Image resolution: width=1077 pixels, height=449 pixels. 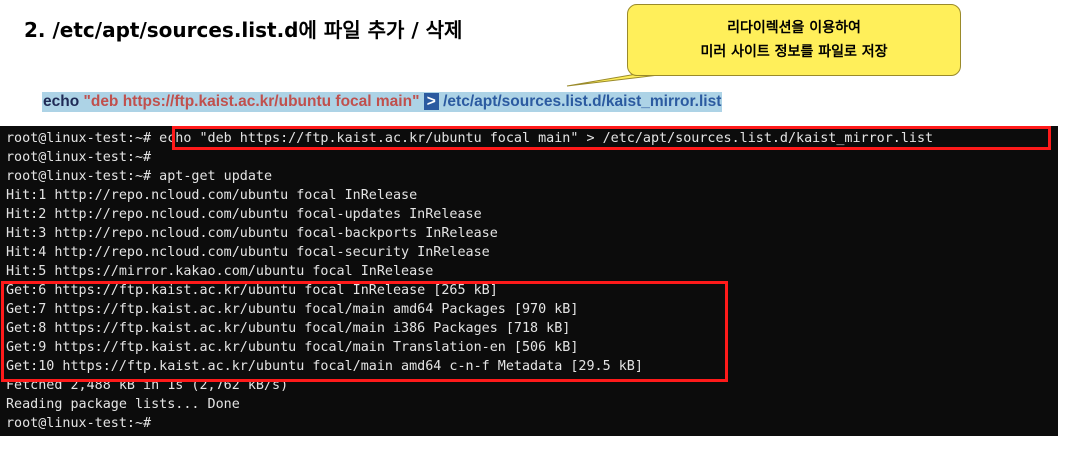 What do you see at coordinates (431, 101) in the screenshot?
I see `command-redirect: >` at bounding box center [431, 101].